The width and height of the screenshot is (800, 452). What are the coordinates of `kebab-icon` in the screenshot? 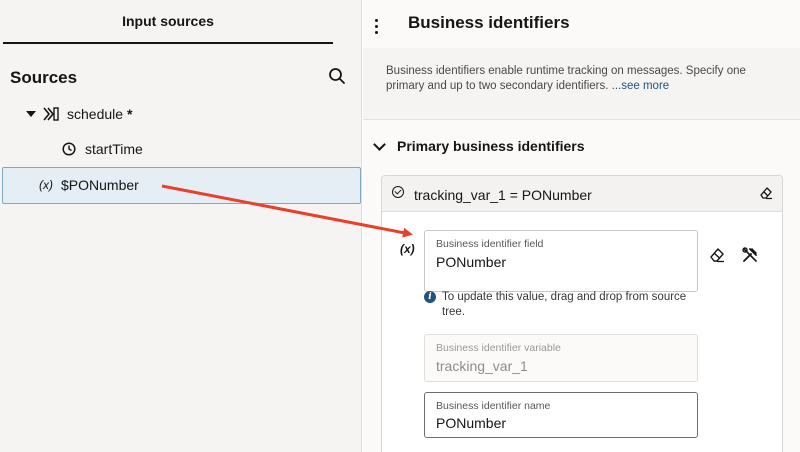 It's located at (376, 27).